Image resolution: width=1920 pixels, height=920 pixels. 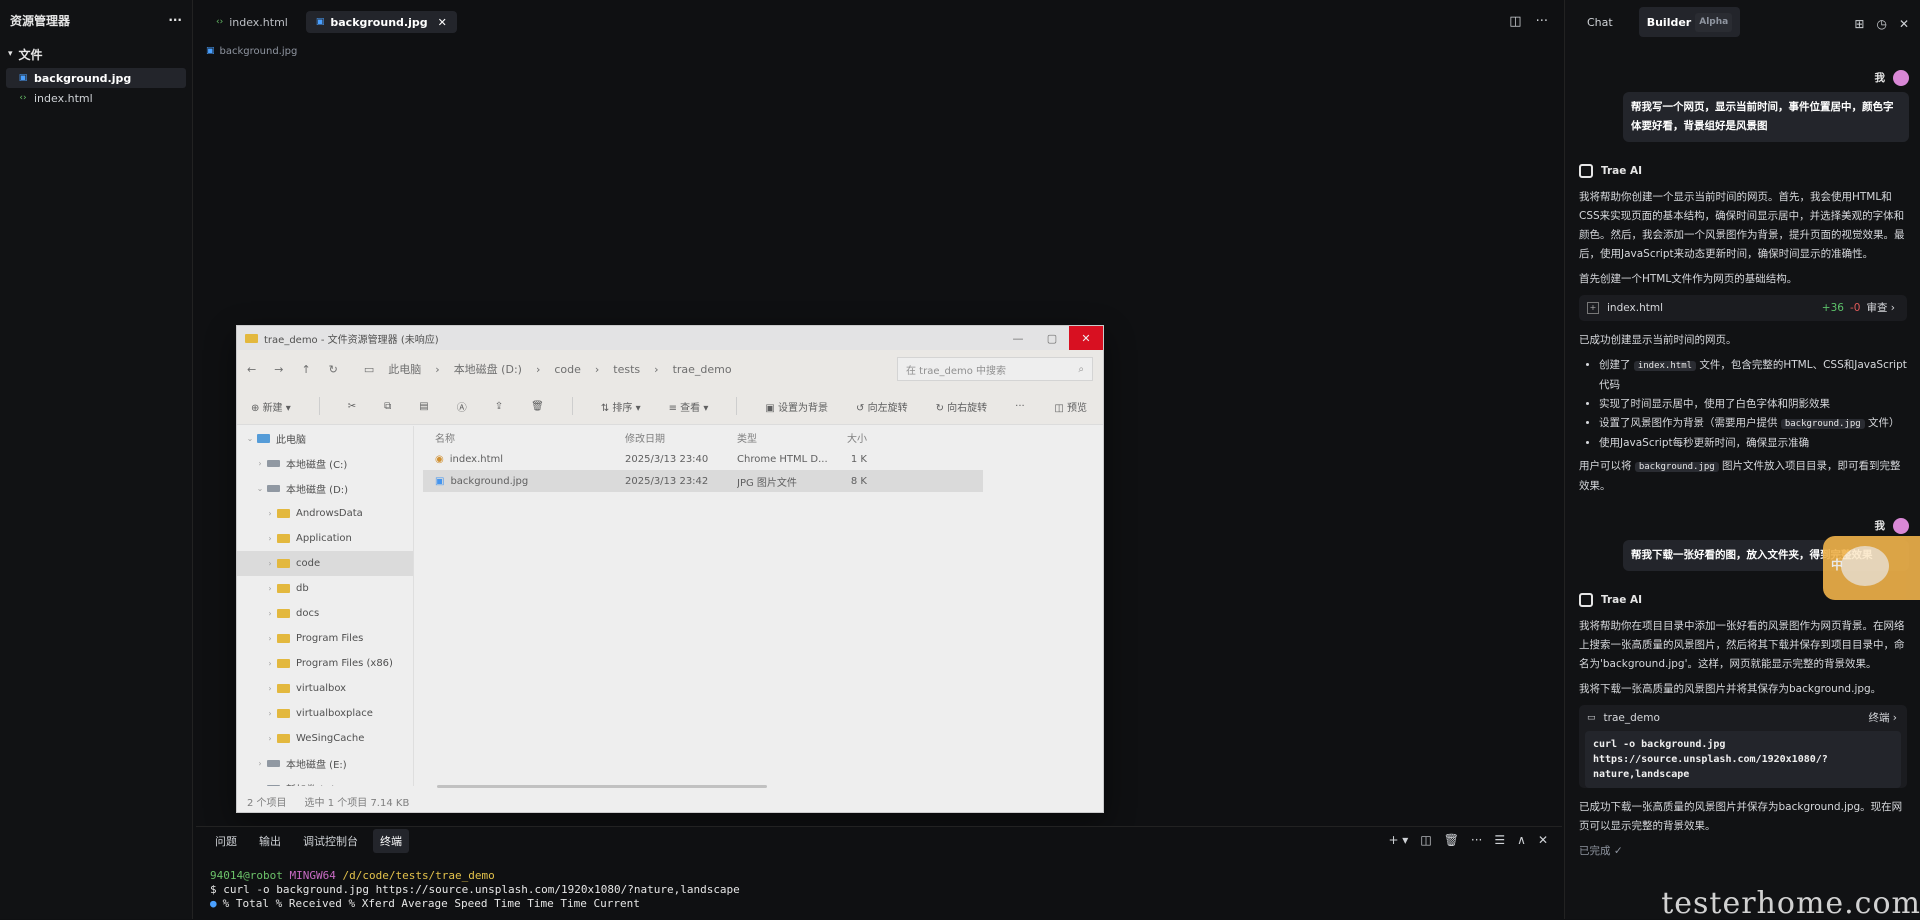 What do you see at coordinates (1451, 840) in the screenshot?
I see `trash-icon: 🗑` at bounding box center [1451, 840].